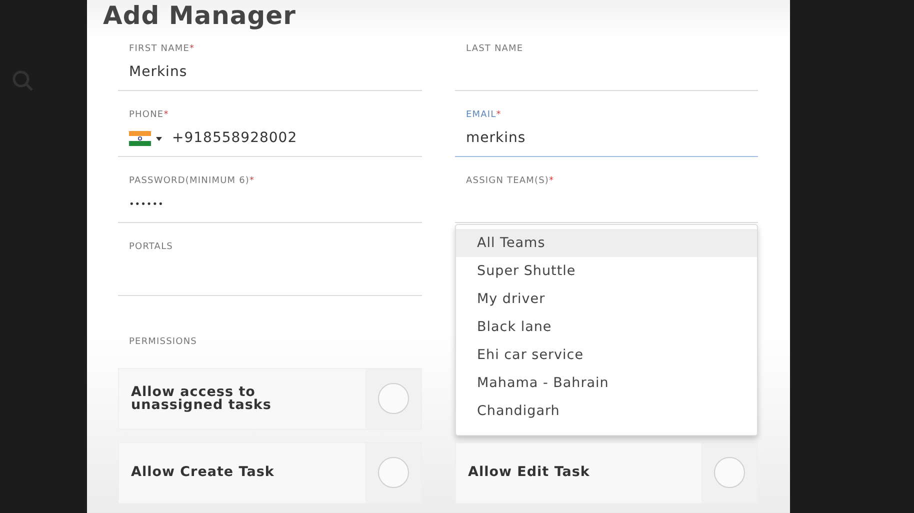 This screenshot has height=513, width=914. I want to click on field-label: EMAIL*, so click(484, 115).